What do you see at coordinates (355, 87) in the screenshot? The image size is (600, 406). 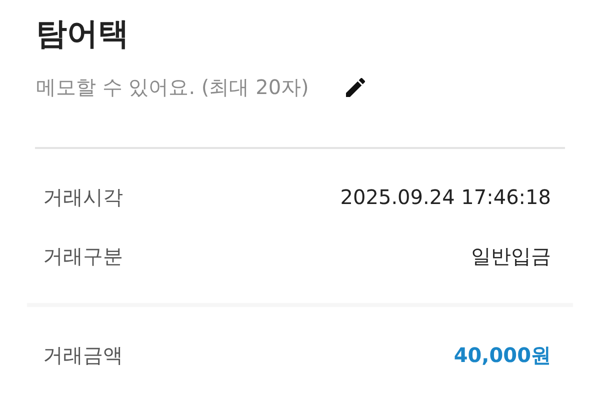 I see `edit-icon` at bounding box center [355, 87].